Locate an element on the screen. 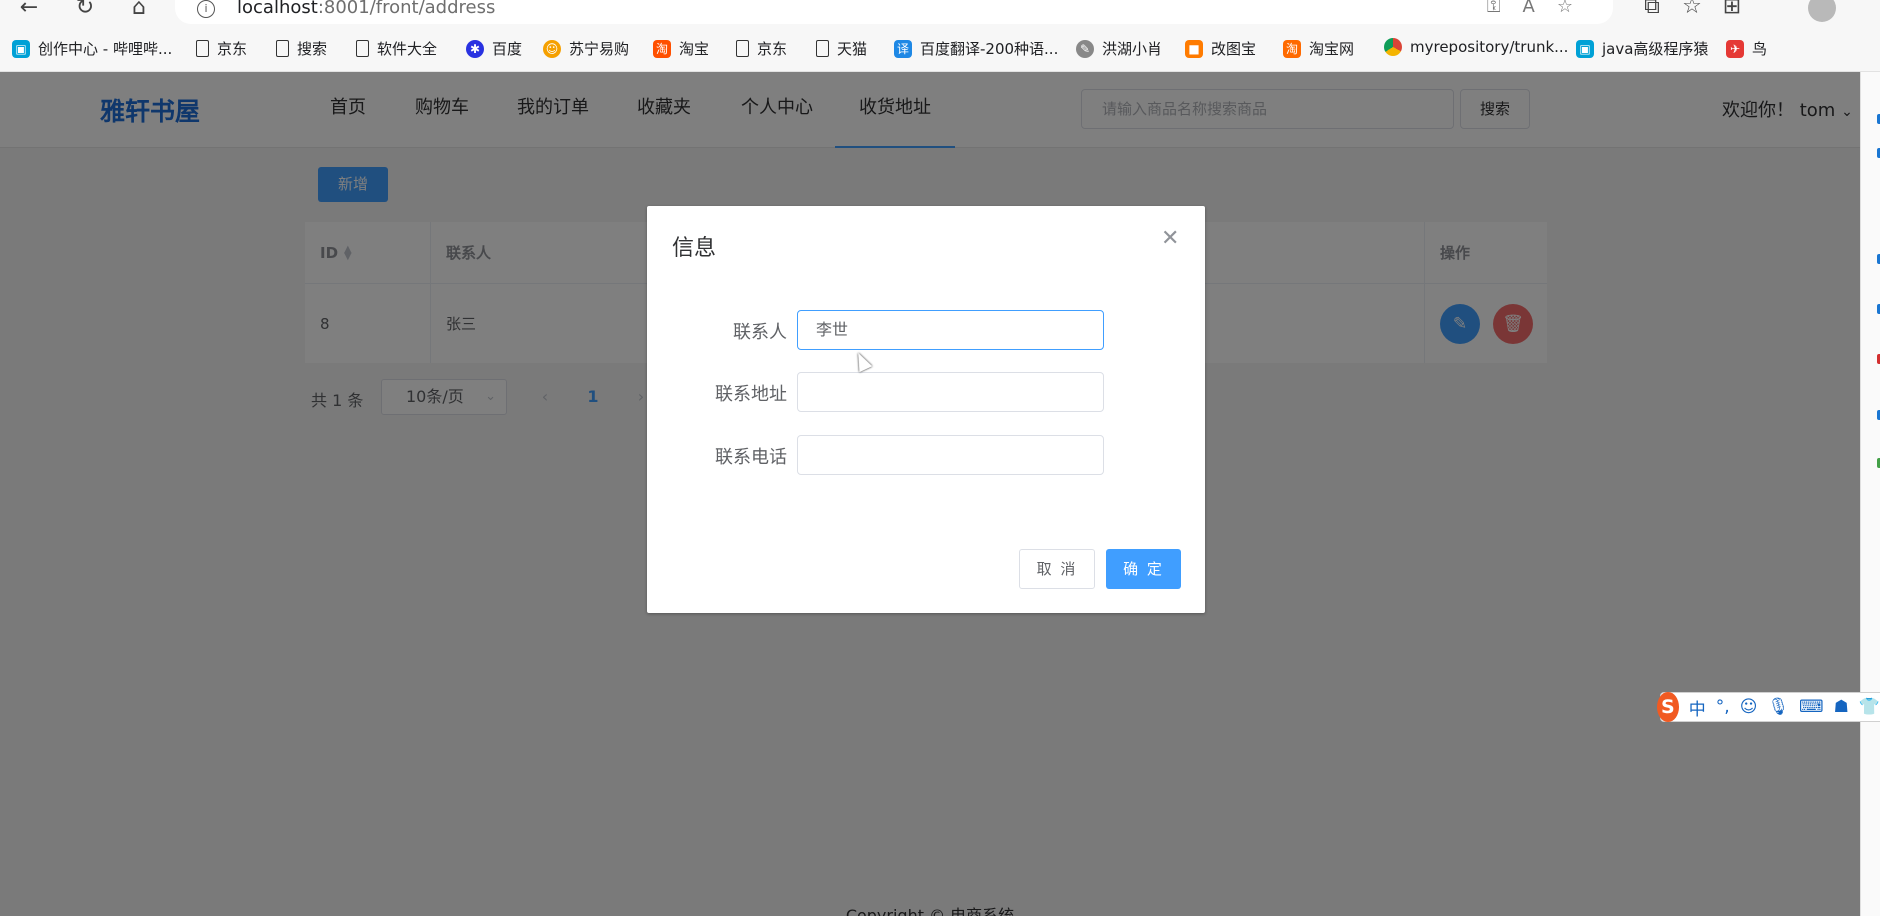 The width and height of the screenshot is (1880, 916). phone-label: 联系电话 is located at coordinates (751, 457).